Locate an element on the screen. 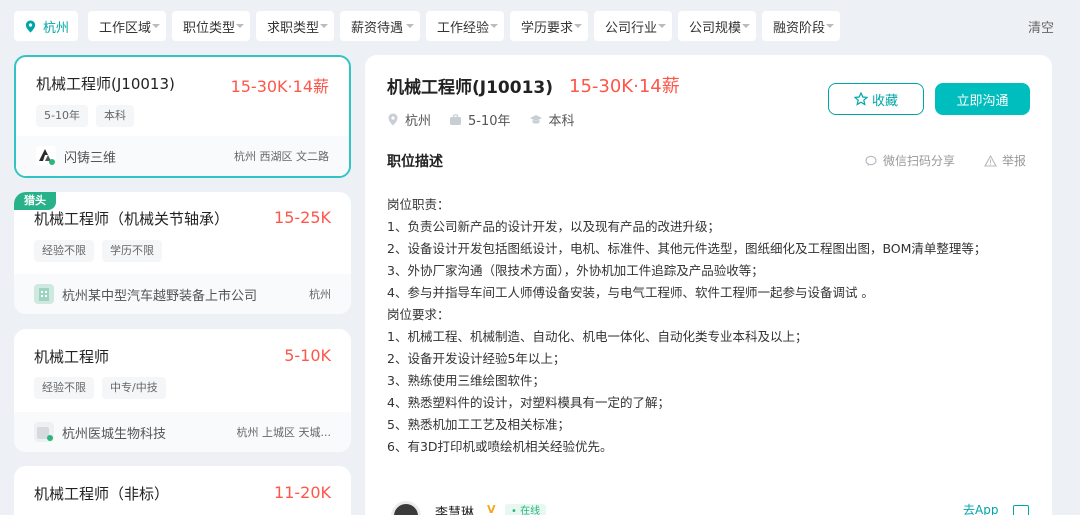  job-card-header: 机械工程师（非标） 11-20K is located at coordinates (182, 493).